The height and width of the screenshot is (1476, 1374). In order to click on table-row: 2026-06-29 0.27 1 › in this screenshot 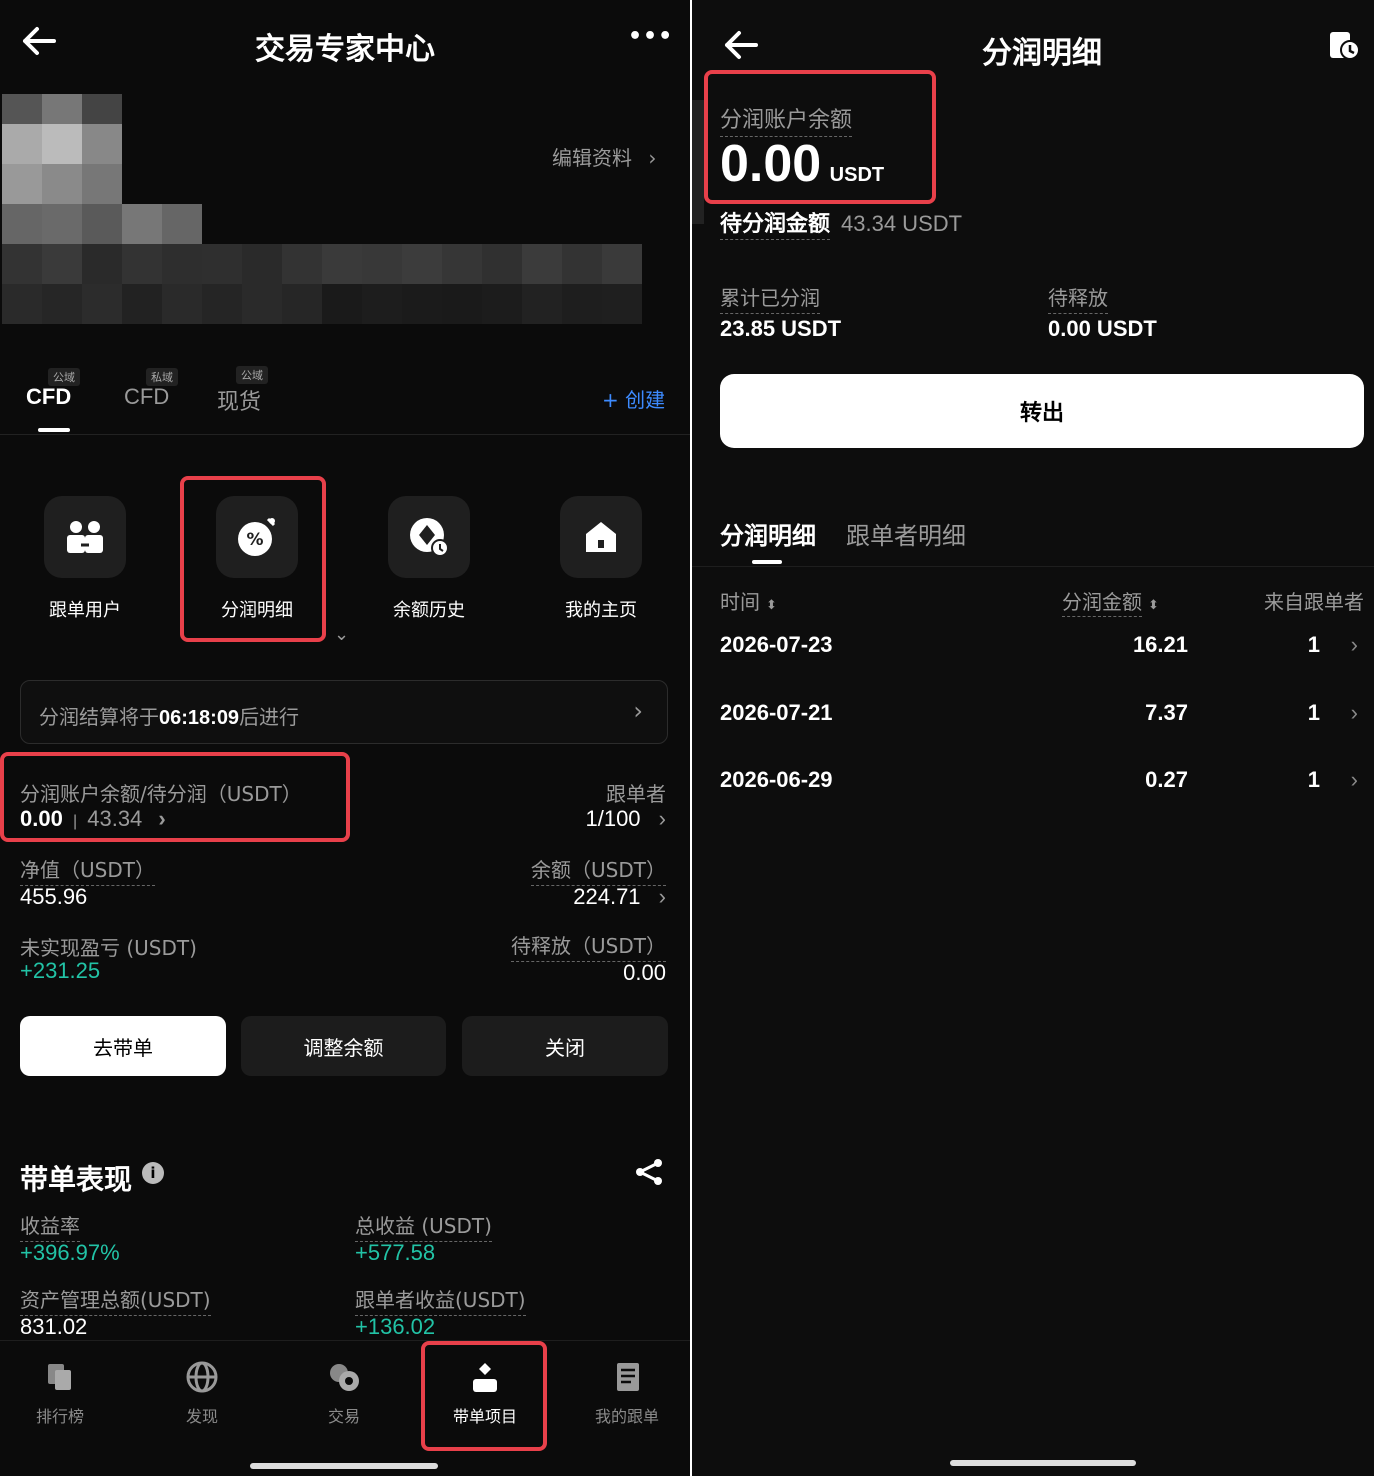, I will do `click(1039, 787)`.